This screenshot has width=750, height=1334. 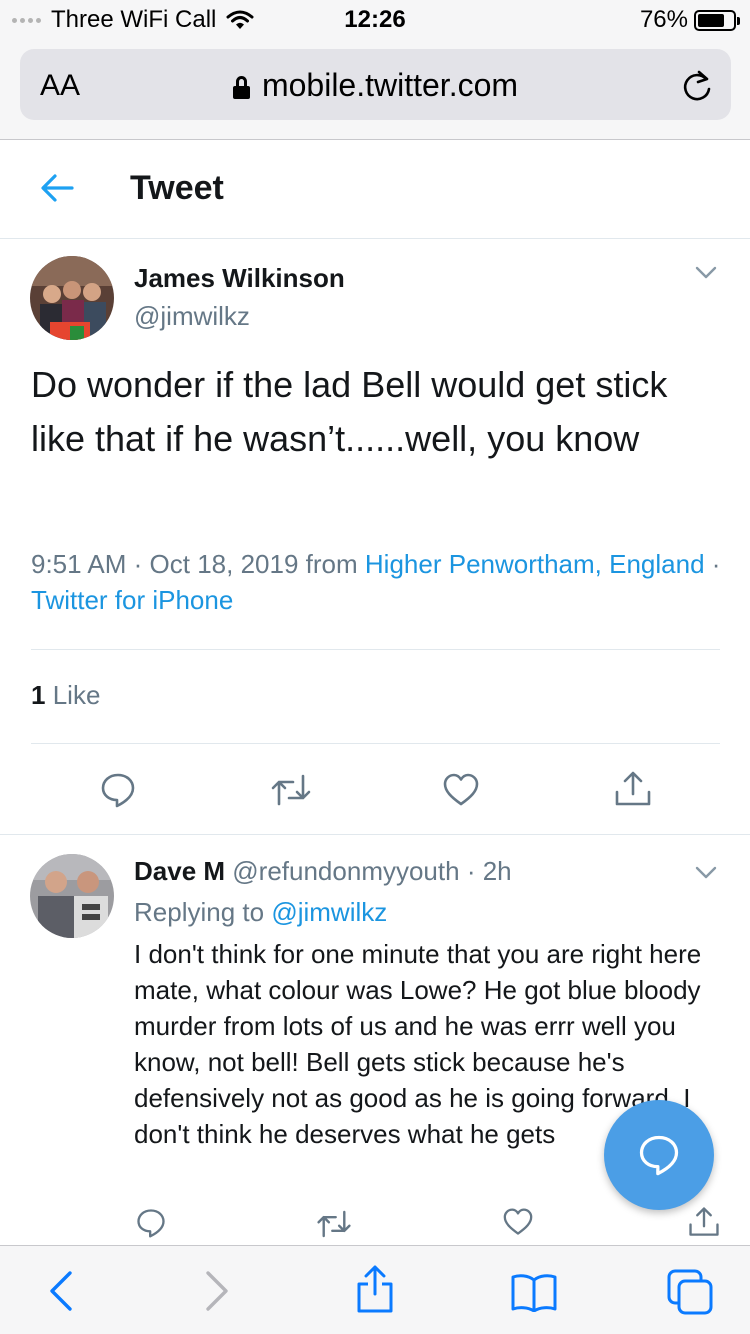 I want to click on address-bar: AA mobile.twitter.com, so click(x=375, y=84).